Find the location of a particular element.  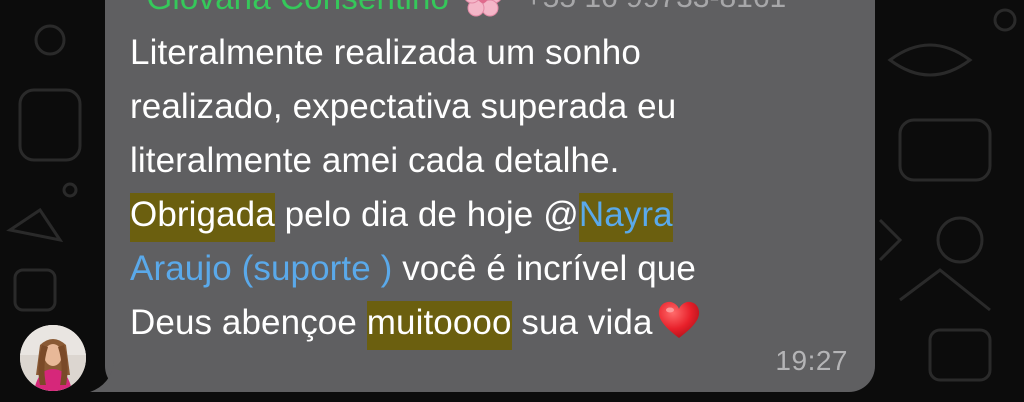

message-line: literalmente amei cada detalhe. is located at coordinates (375, 160).